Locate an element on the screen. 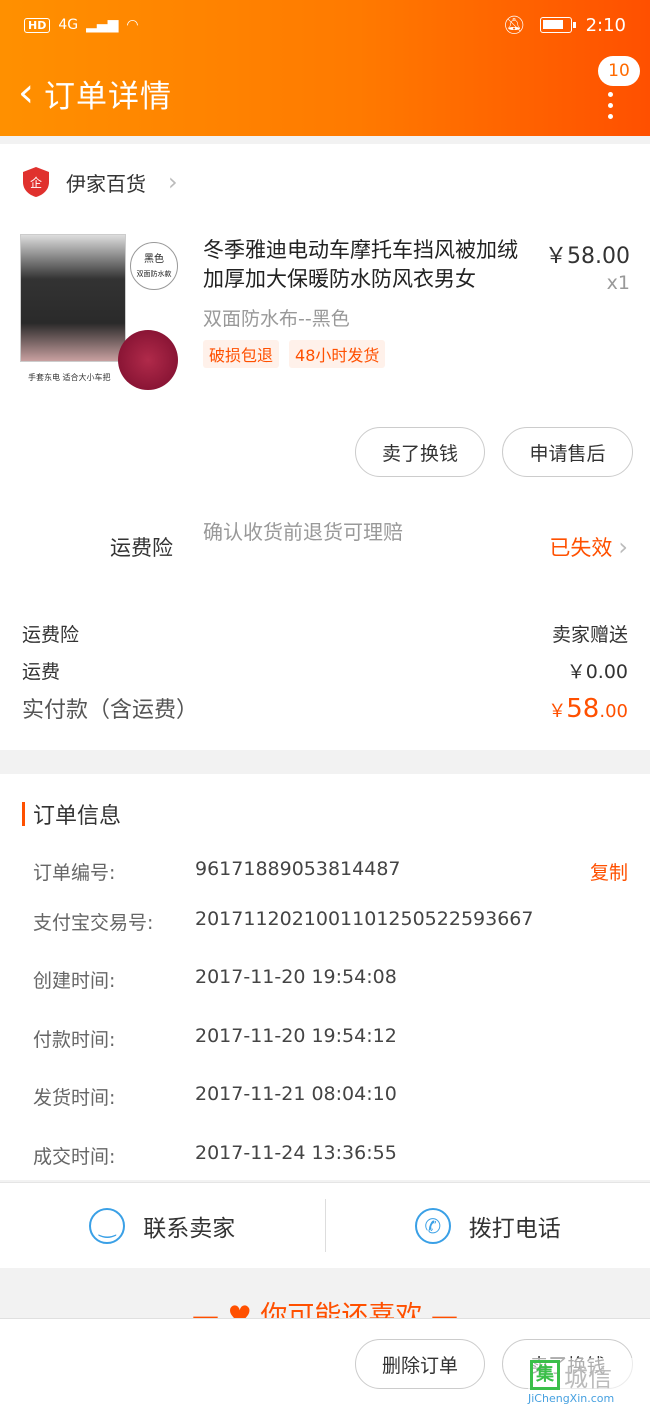 The width and height of the screenshot is (650, 1408). tag-48h-shipping: 48小时发货 is located at coordinates (337, 354).